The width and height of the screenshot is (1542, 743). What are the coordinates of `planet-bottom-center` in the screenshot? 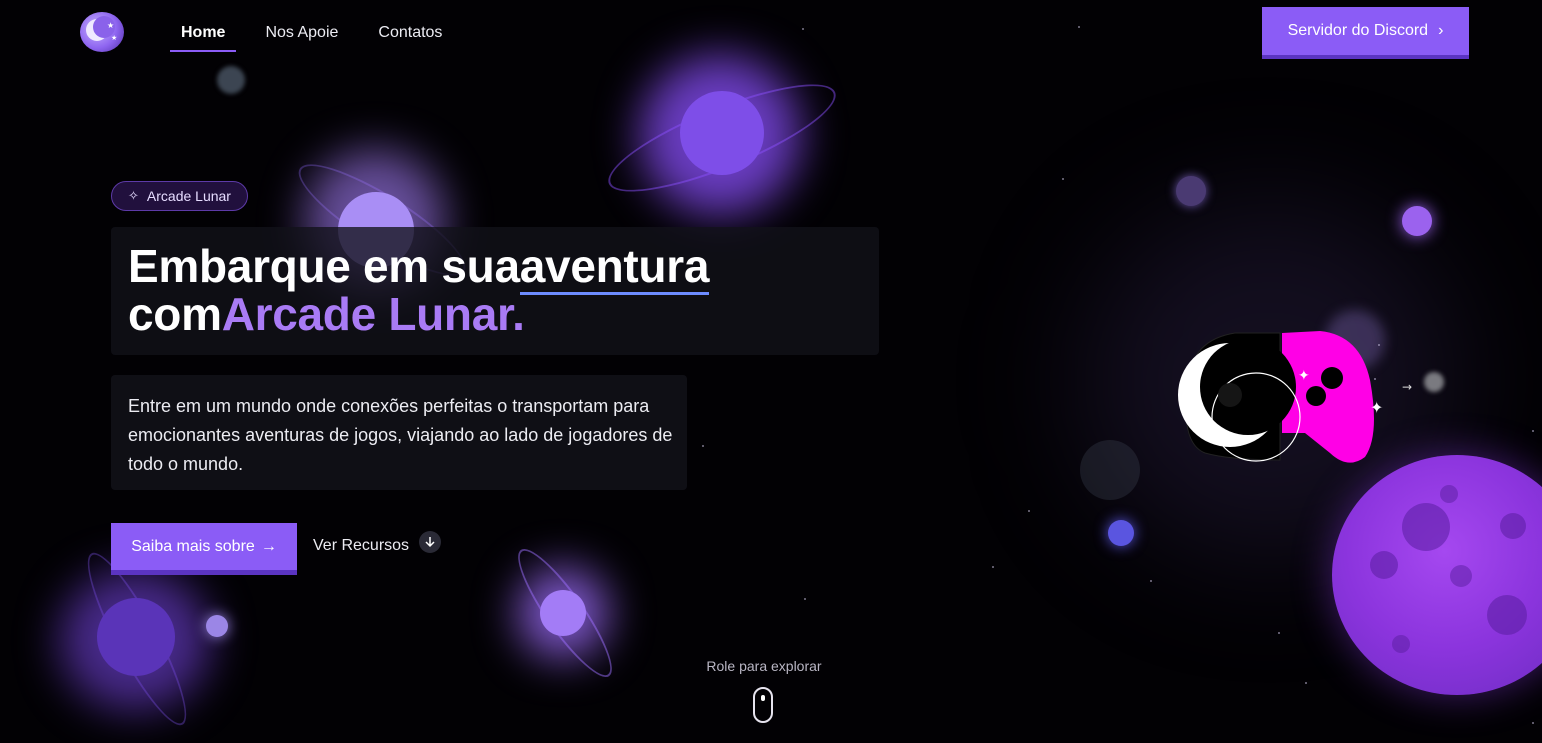 It's located at (563, 613).